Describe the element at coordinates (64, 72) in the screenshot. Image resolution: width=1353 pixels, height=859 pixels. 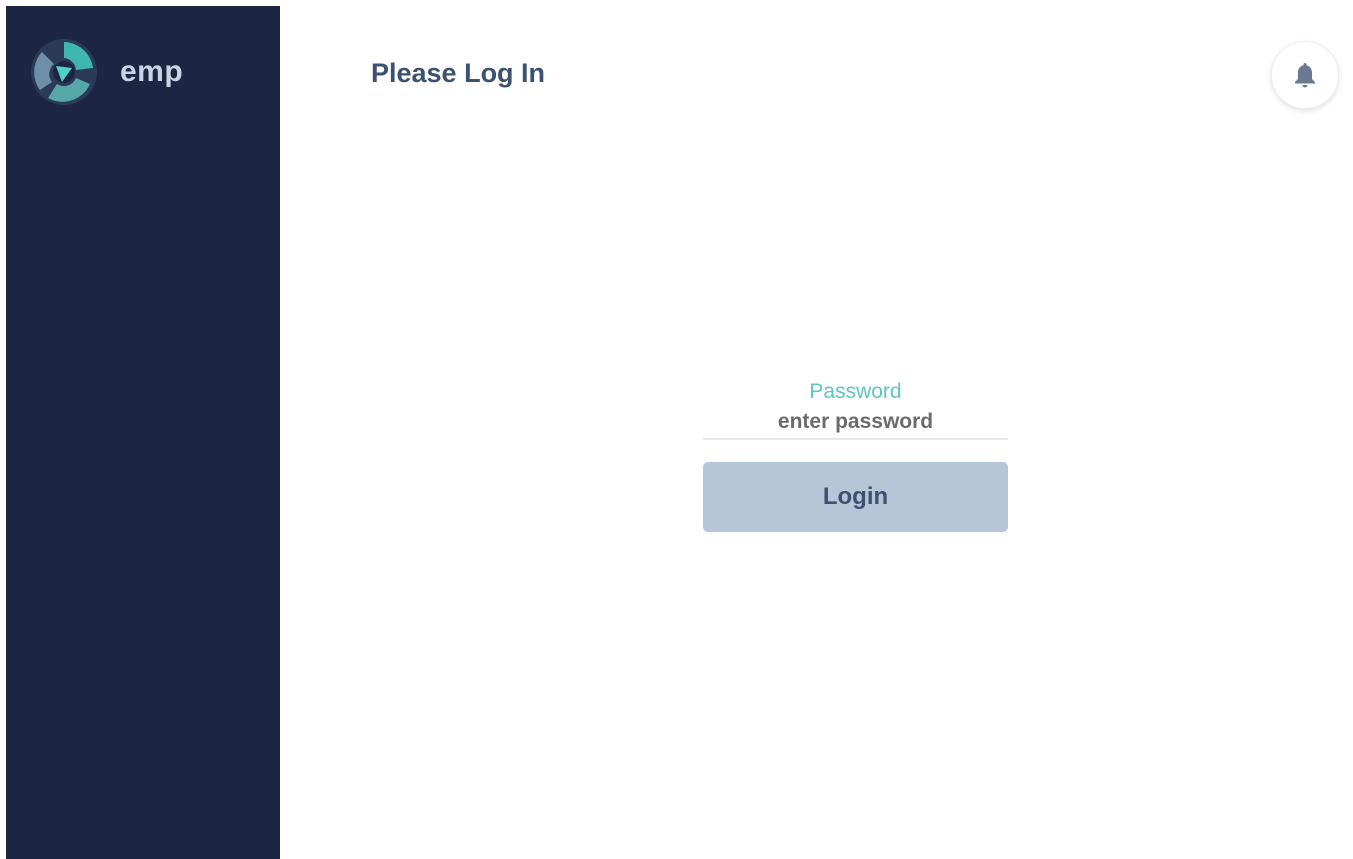
I see `emp-logo-icon` at that location.